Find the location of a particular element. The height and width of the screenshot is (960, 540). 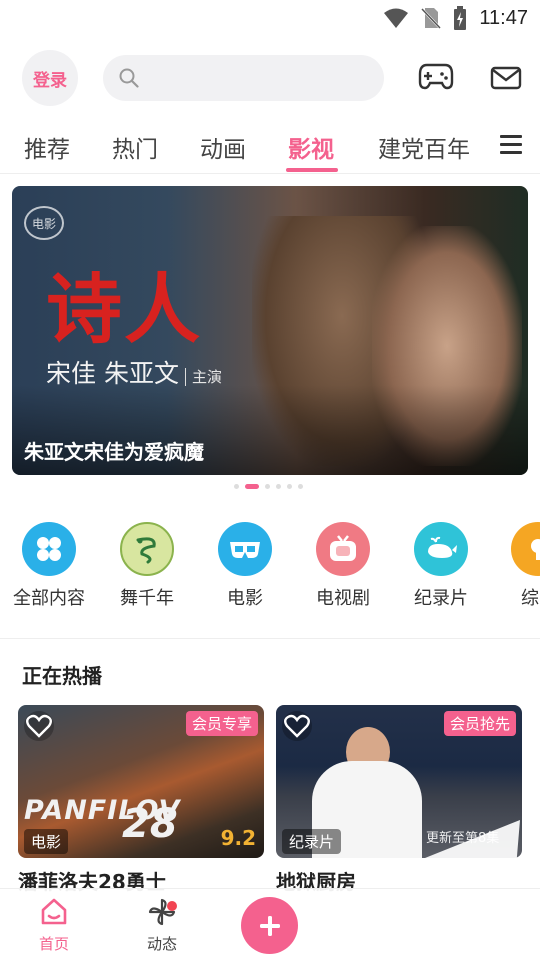

menu-icon is located at coordinates (511, 144).